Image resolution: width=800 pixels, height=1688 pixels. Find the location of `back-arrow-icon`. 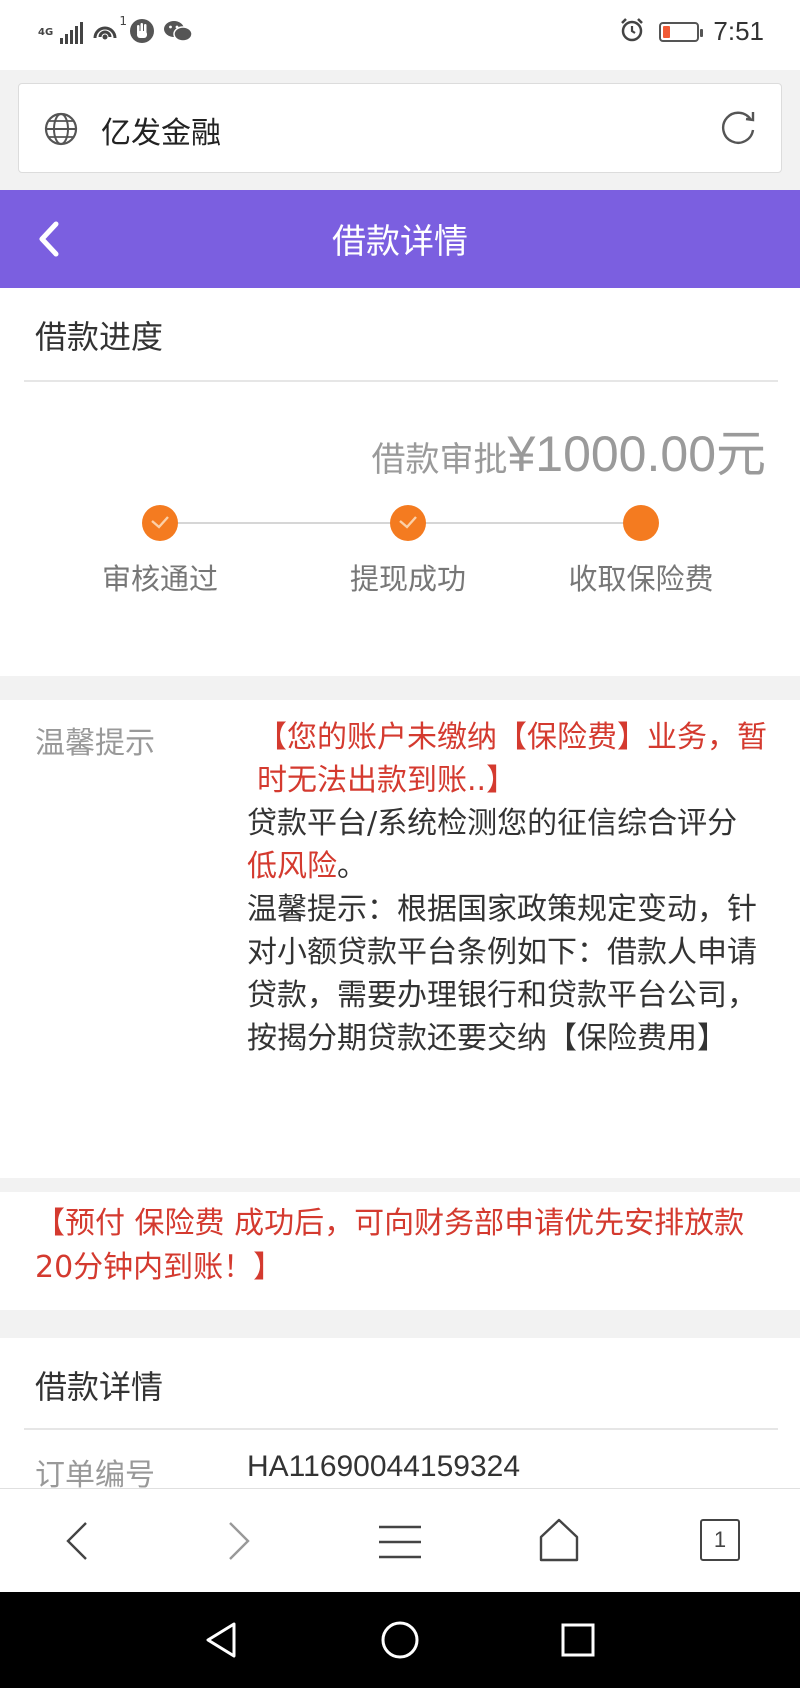

back-arrow-icon is located at coordinates (77, 1543).